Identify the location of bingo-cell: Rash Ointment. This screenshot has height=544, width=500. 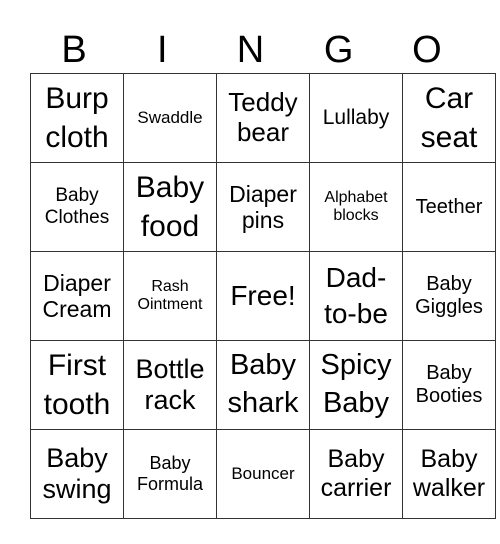
(170, 296).